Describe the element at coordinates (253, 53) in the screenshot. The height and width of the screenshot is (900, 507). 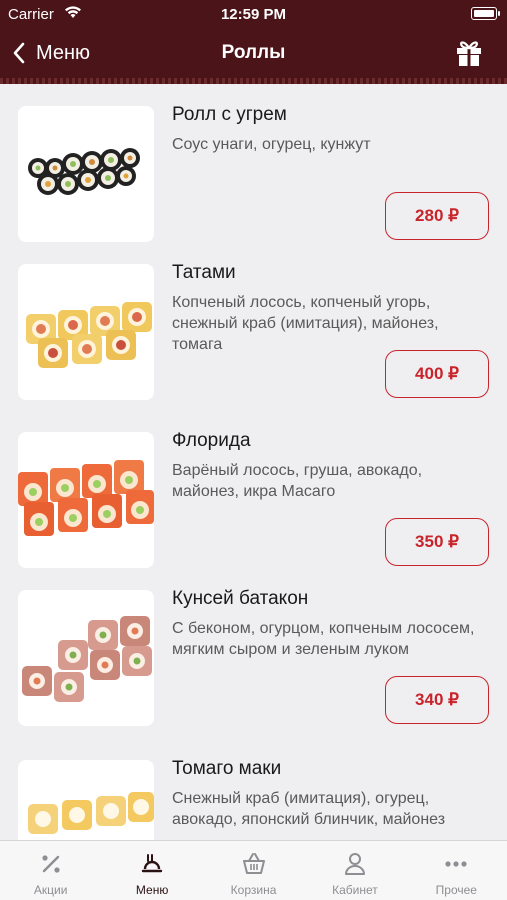
I see `navigation-bar: Меню Роллы` at that location.